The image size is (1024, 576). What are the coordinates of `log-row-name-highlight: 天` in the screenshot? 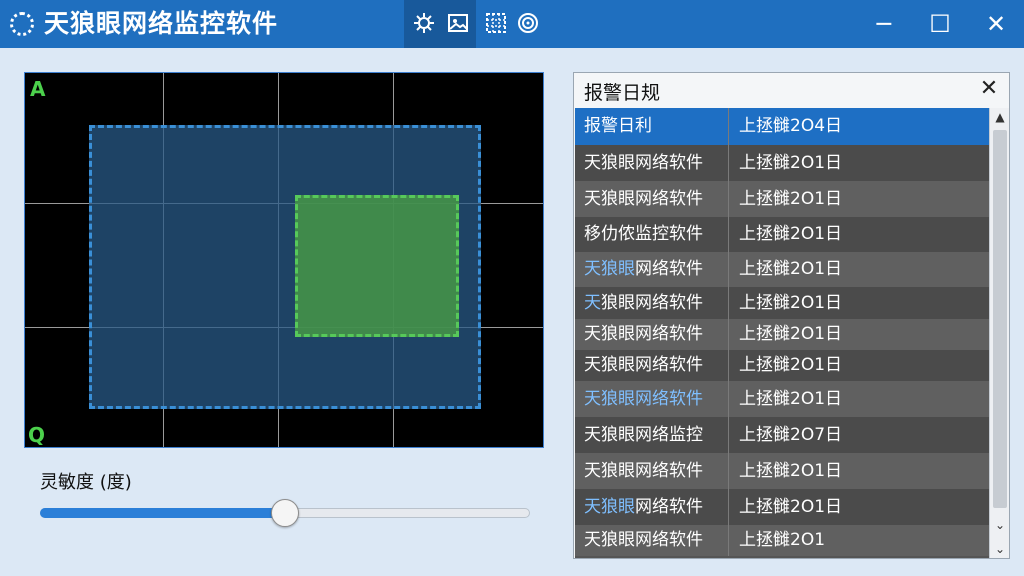 It's located at (592, 303).